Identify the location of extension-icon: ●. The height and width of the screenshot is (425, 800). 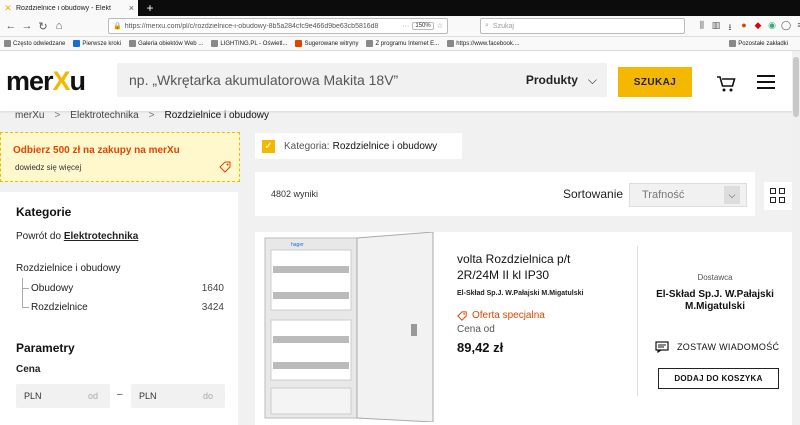
(744, 26).